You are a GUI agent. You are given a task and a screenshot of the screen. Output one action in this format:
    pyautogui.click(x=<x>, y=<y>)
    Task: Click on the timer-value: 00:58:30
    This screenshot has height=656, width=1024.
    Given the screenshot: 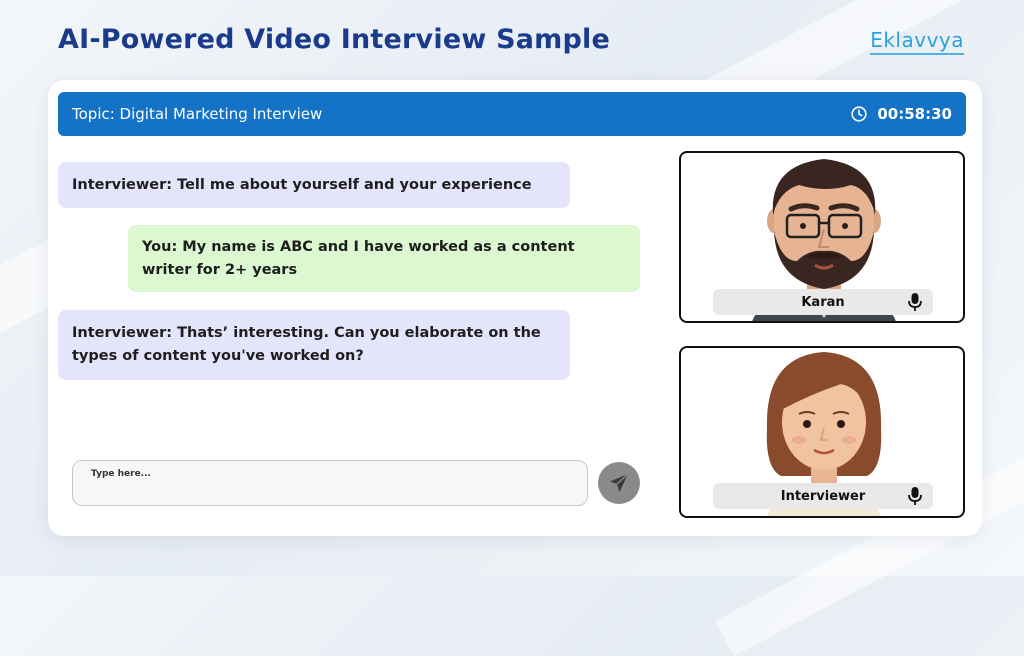 What is the action you would take?
    pyautogui.click(x=914, y=114)
    